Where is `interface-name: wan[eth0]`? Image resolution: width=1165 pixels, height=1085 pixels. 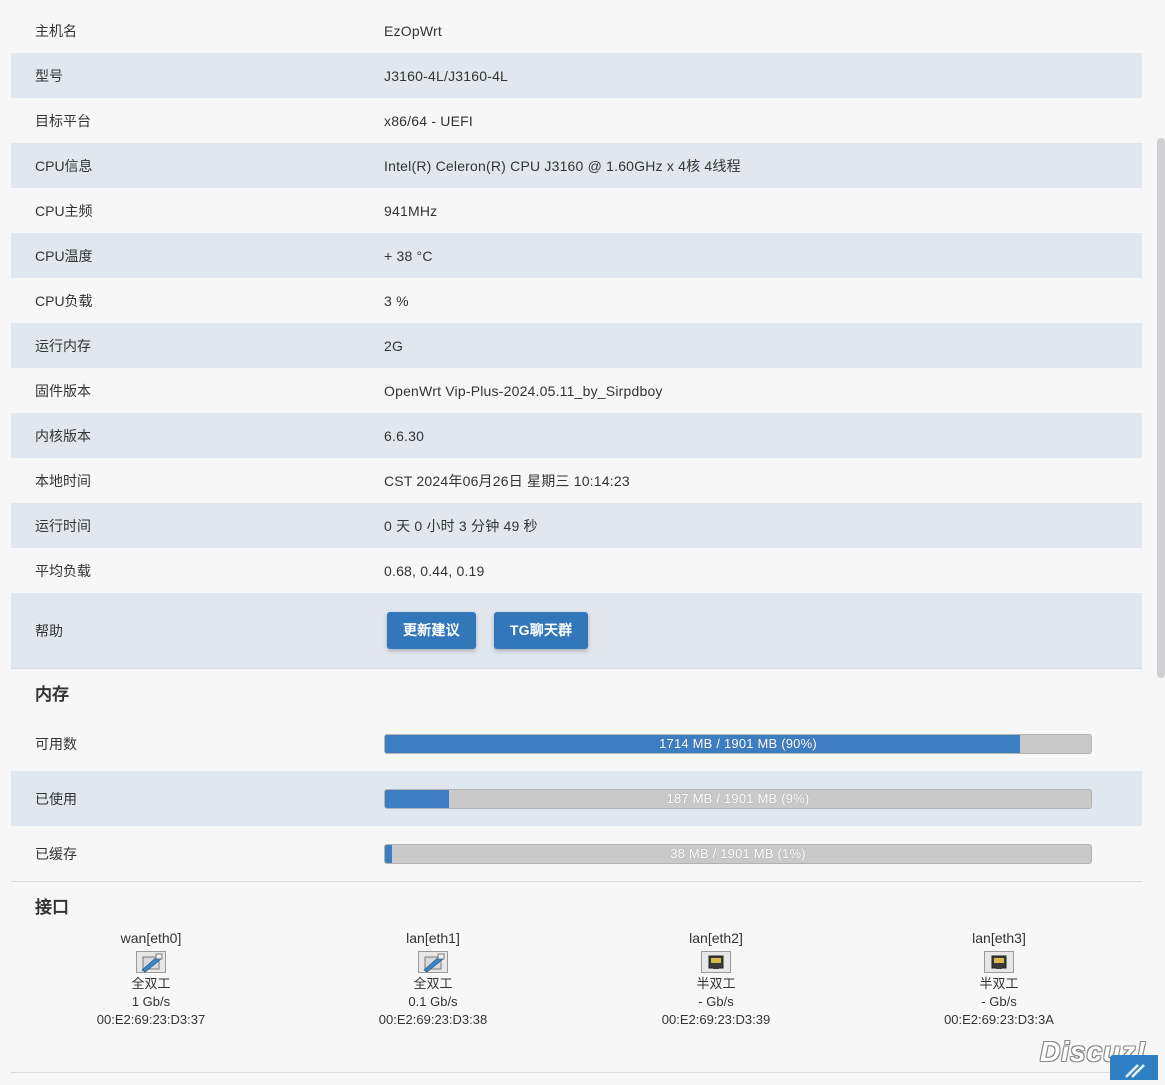 interface-name: wan[eth0] is located at coordinates (151, 938).